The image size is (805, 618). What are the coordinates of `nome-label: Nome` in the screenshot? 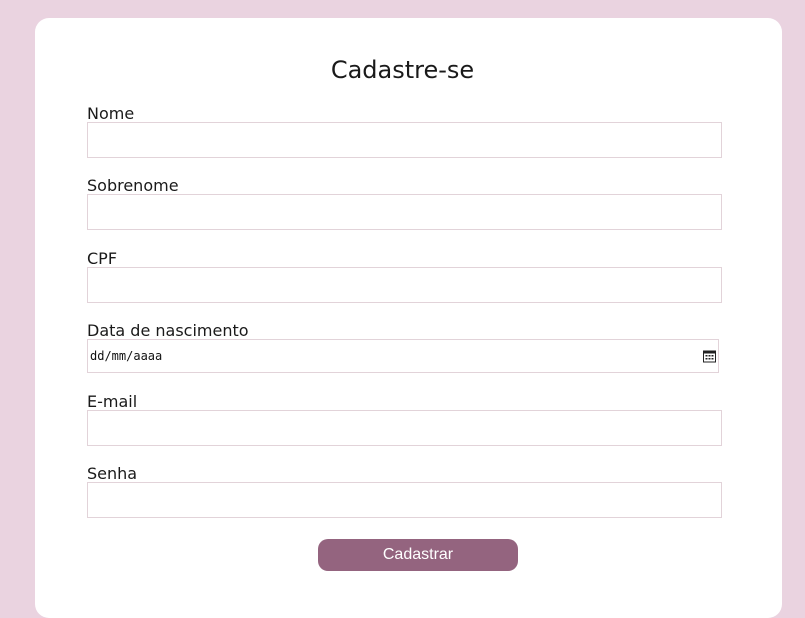 It's located at (111, 113).